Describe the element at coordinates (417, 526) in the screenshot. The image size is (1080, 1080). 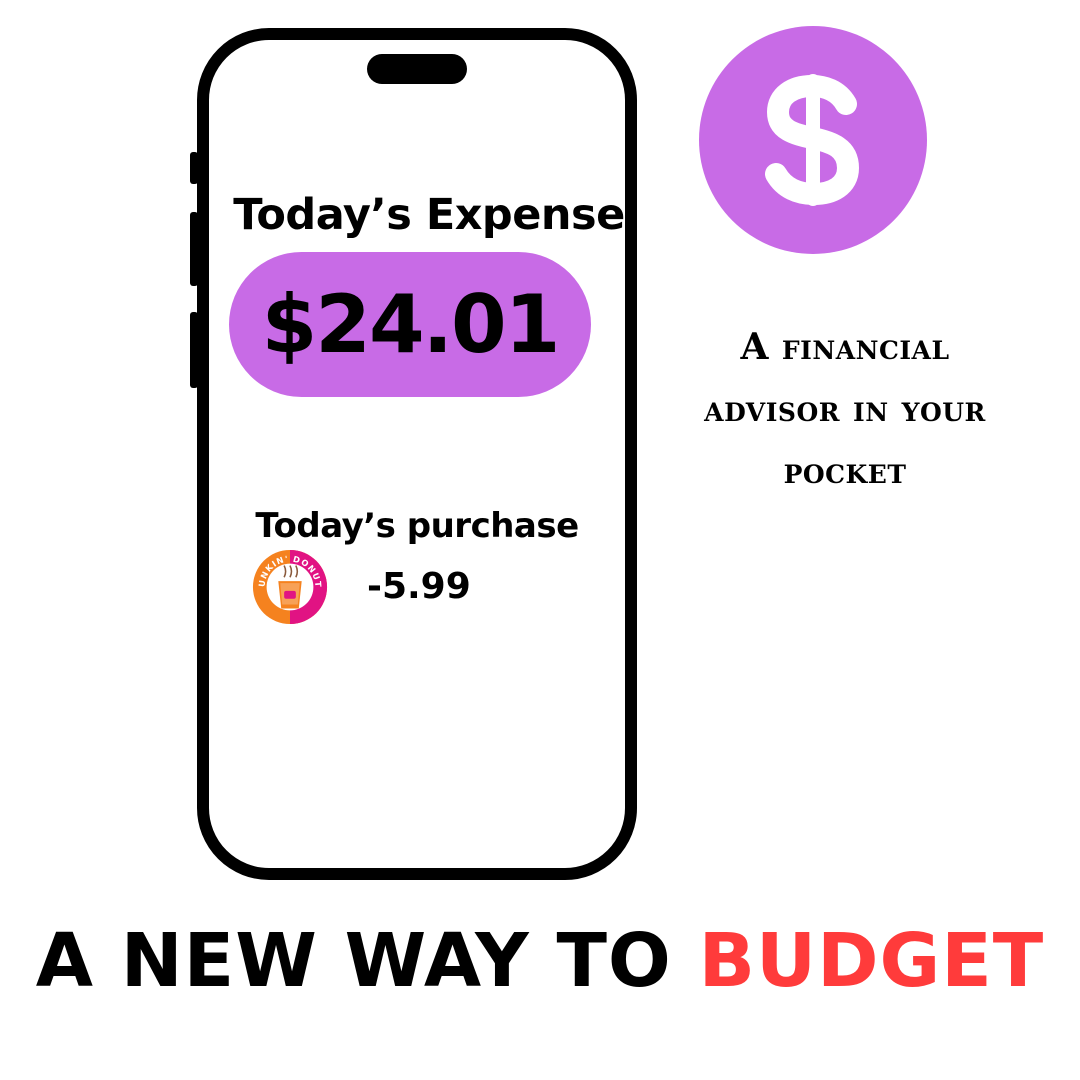
I see `purchase-title: Today’s purchase` at that location.